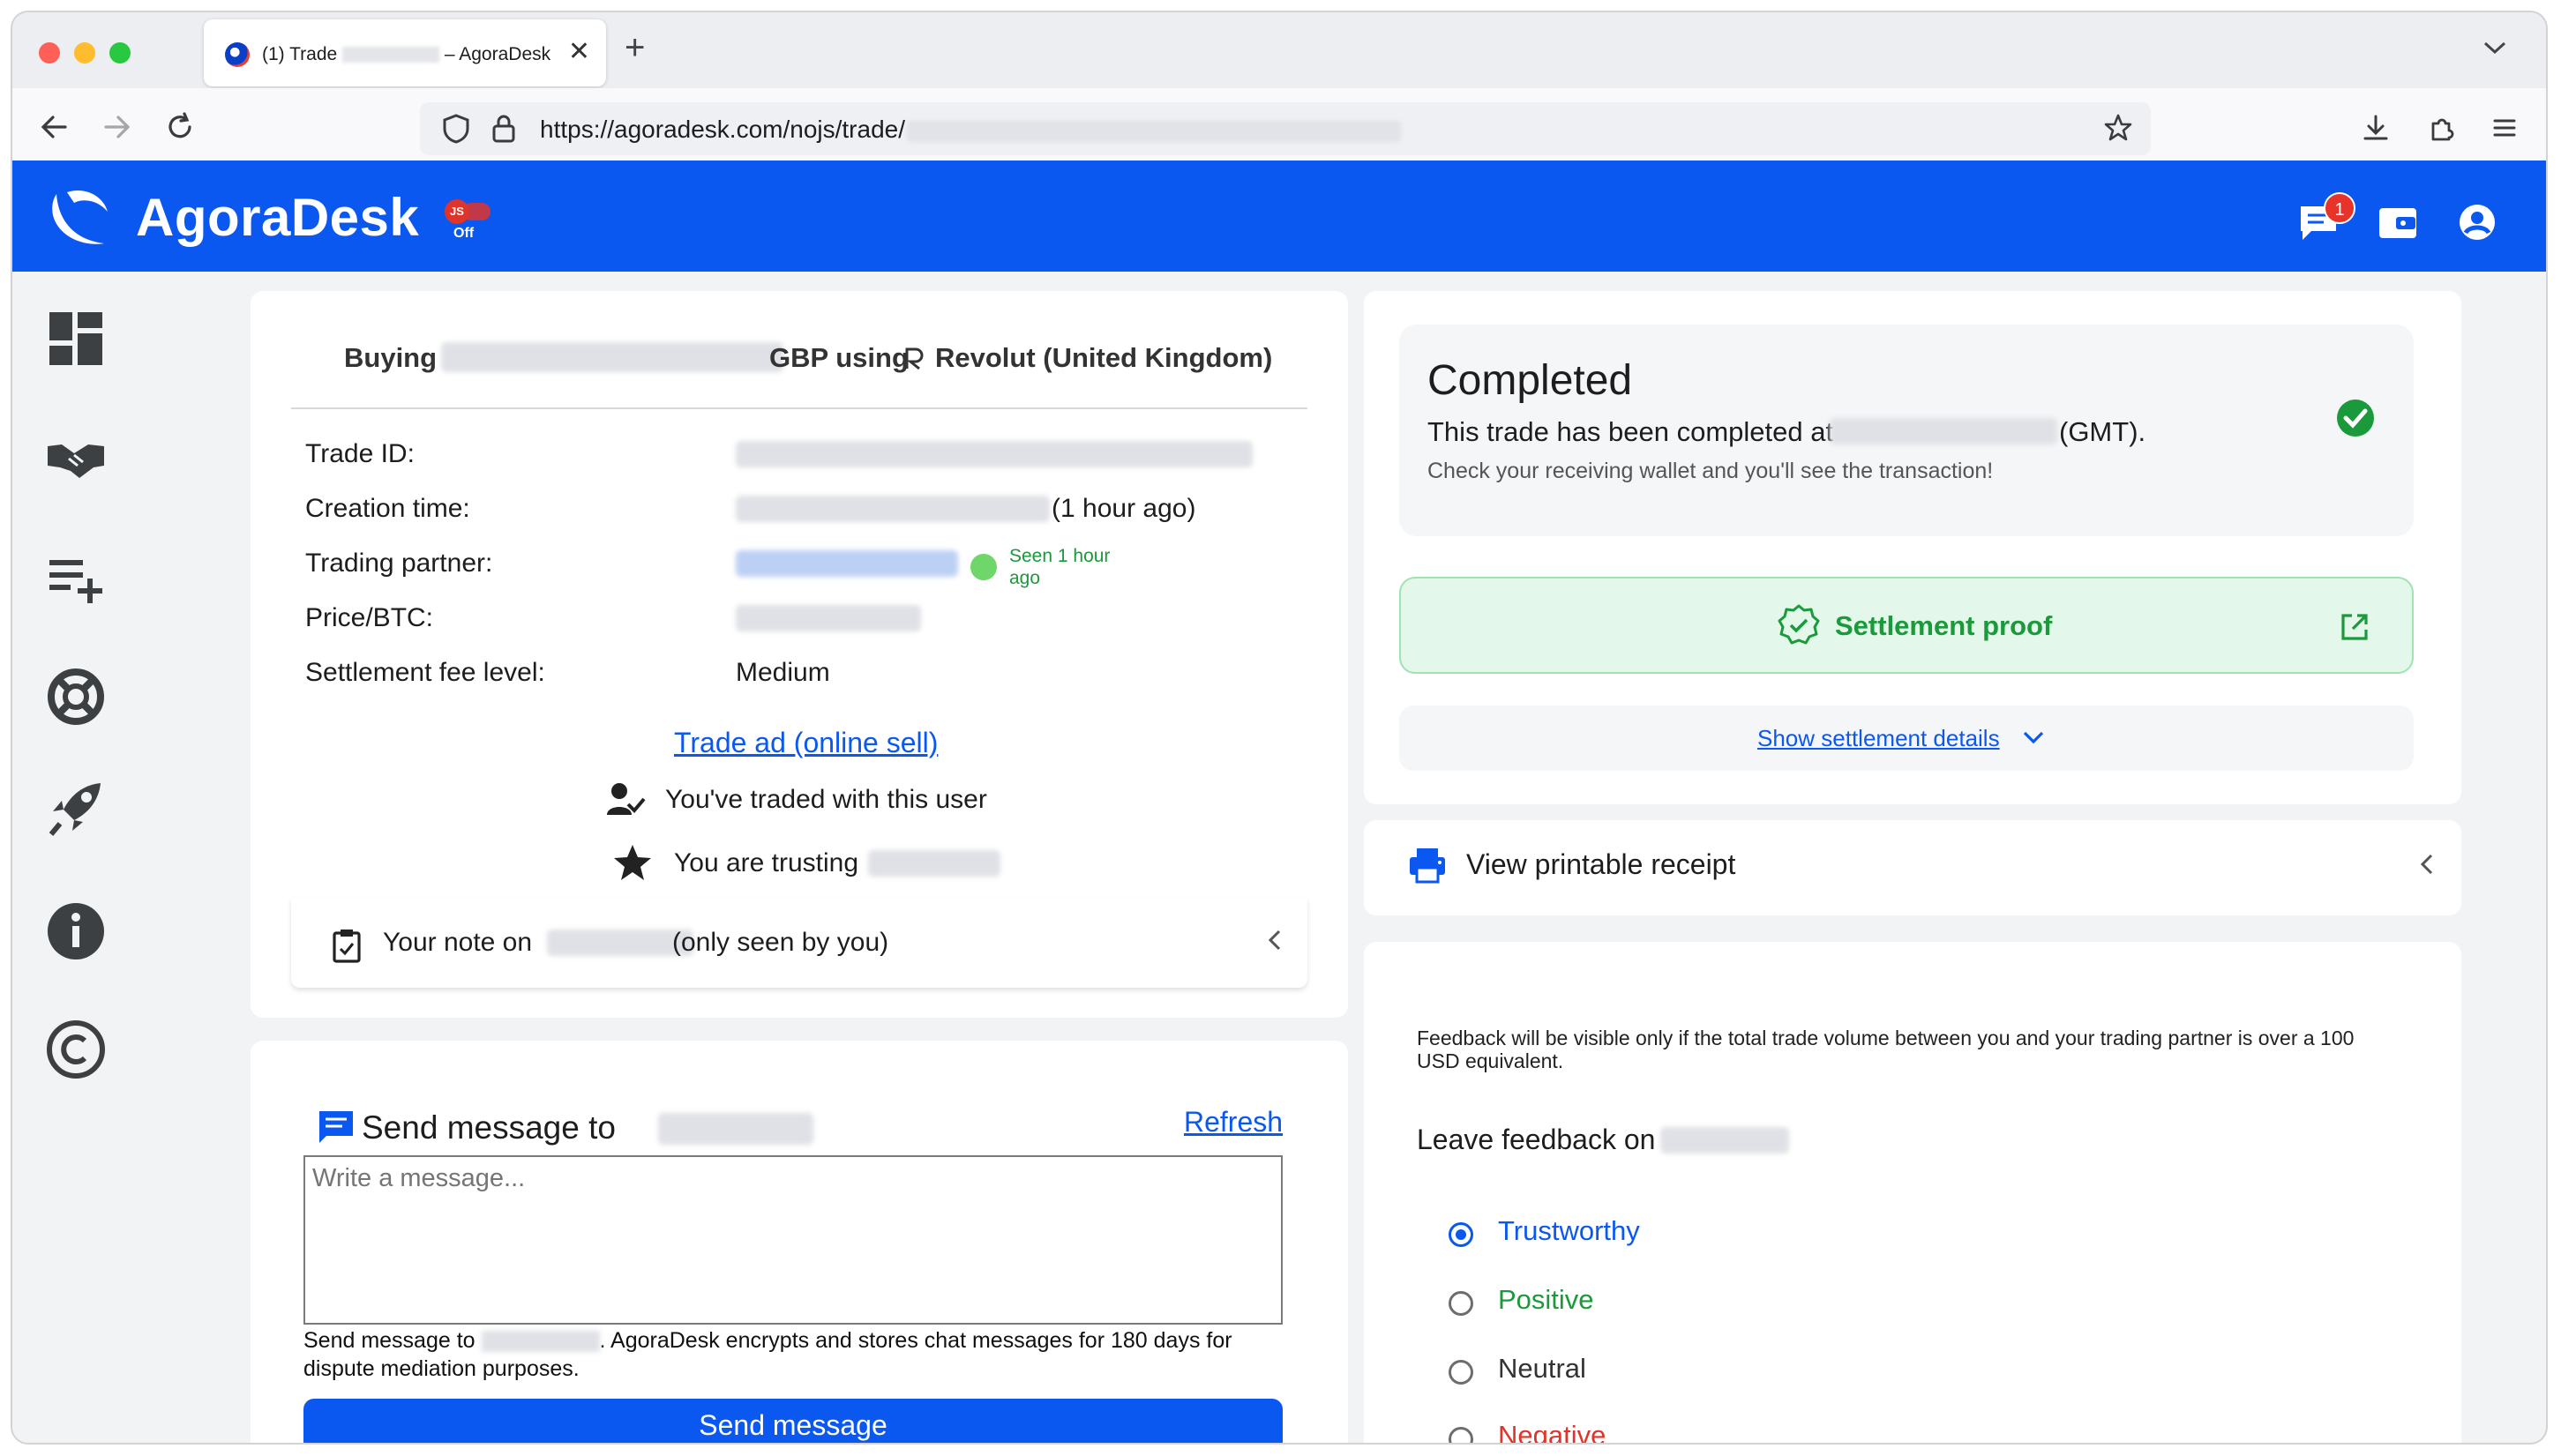 The image size is (2561, 1456). Describe the element at coordinates (1275, 940) in the screenshot. I see `note-expand-chevron-icon` at that location.